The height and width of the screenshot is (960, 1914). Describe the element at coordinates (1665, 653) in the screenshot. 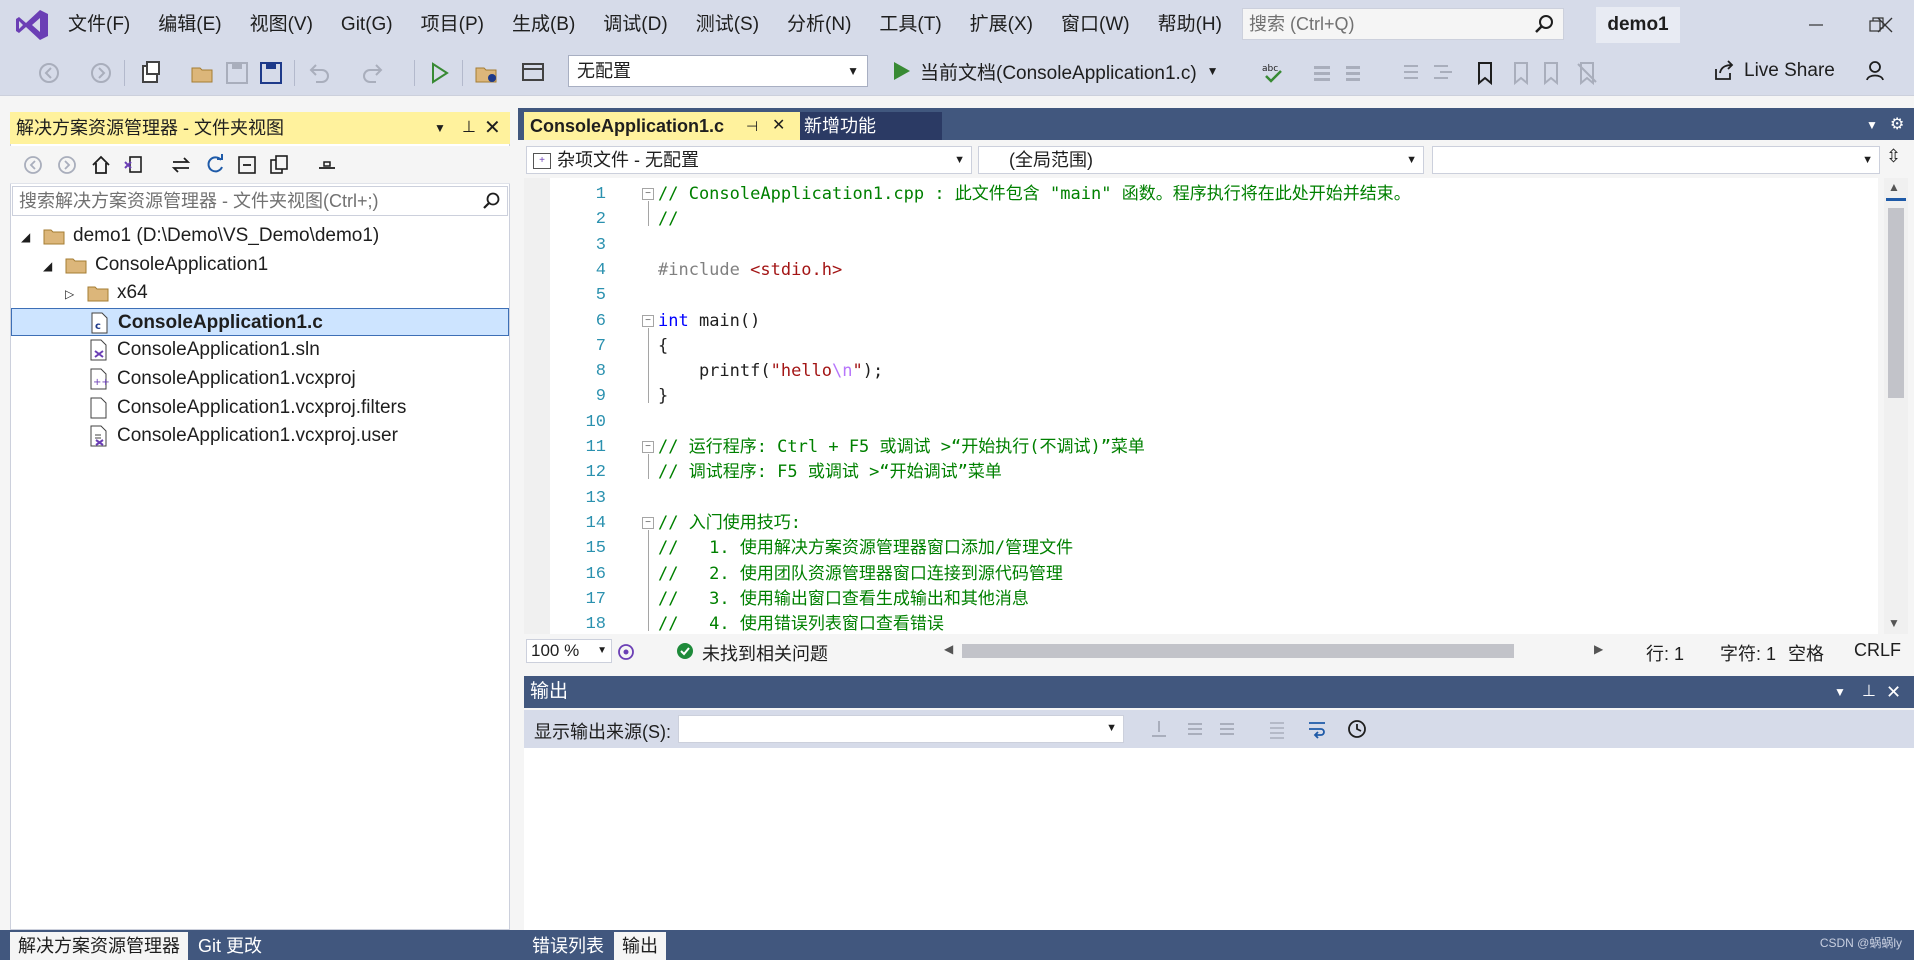

I see `status-line-number: 行: 1` at that location.